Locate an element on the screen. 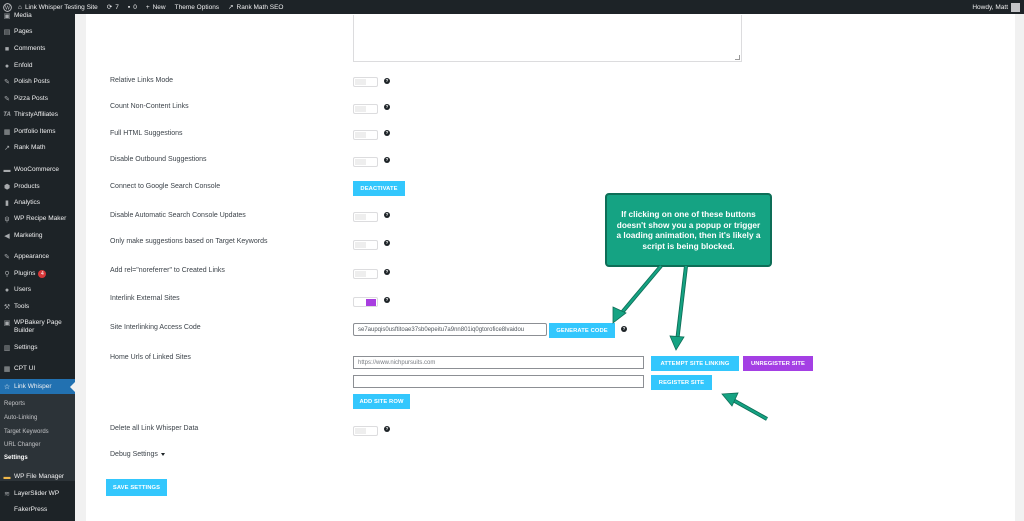 The width and height of the screenshot is (1024, 521). products-icon: ⬢ is located at coordinates (7, 187).